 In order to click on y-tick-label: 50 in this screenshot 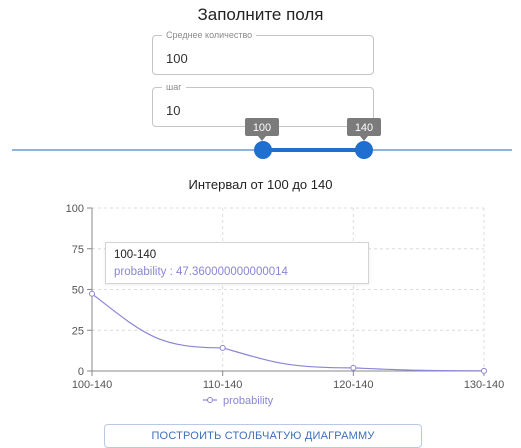, I will do `click(78, 291)`.